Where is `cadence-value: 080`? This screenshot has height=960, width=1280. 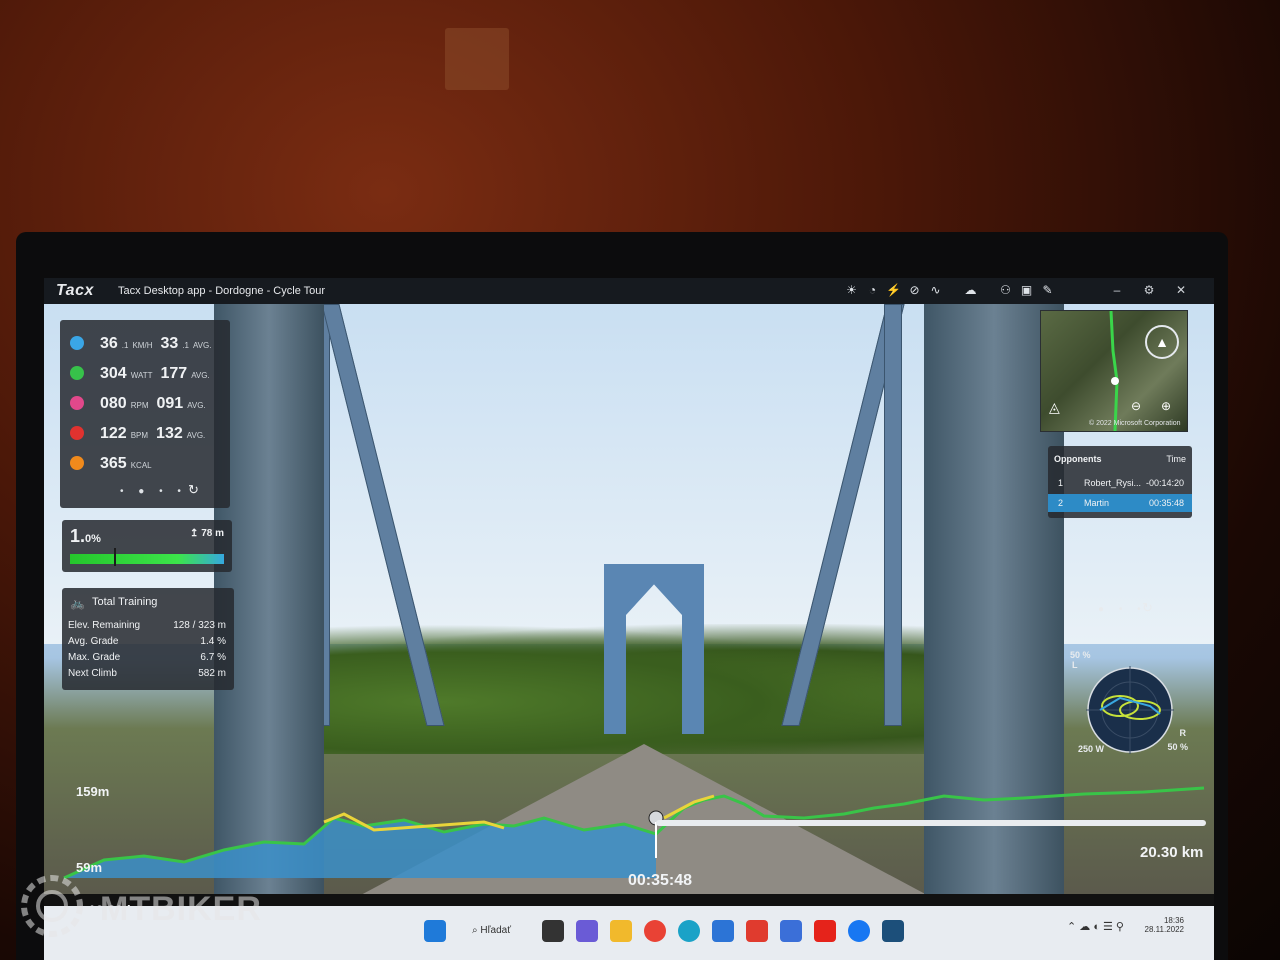
cadence-value: 080 is located at coordinates (113, 403).